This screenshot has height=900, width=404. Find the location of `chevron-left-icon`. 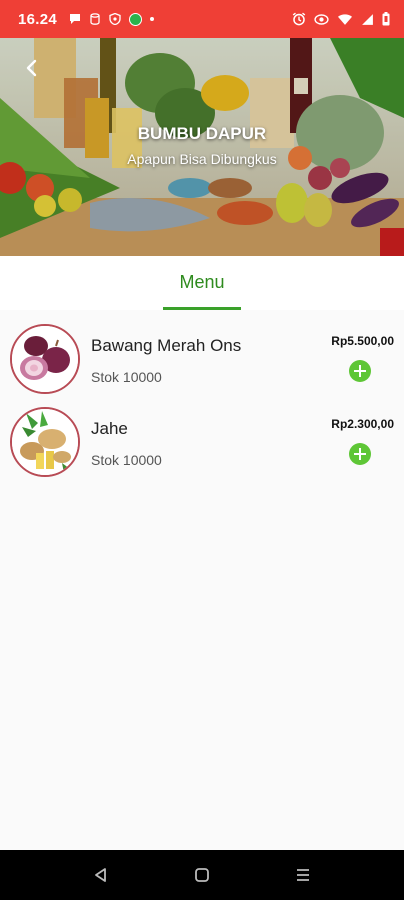

chevron-left-icon is located at coordinates (31, 68).